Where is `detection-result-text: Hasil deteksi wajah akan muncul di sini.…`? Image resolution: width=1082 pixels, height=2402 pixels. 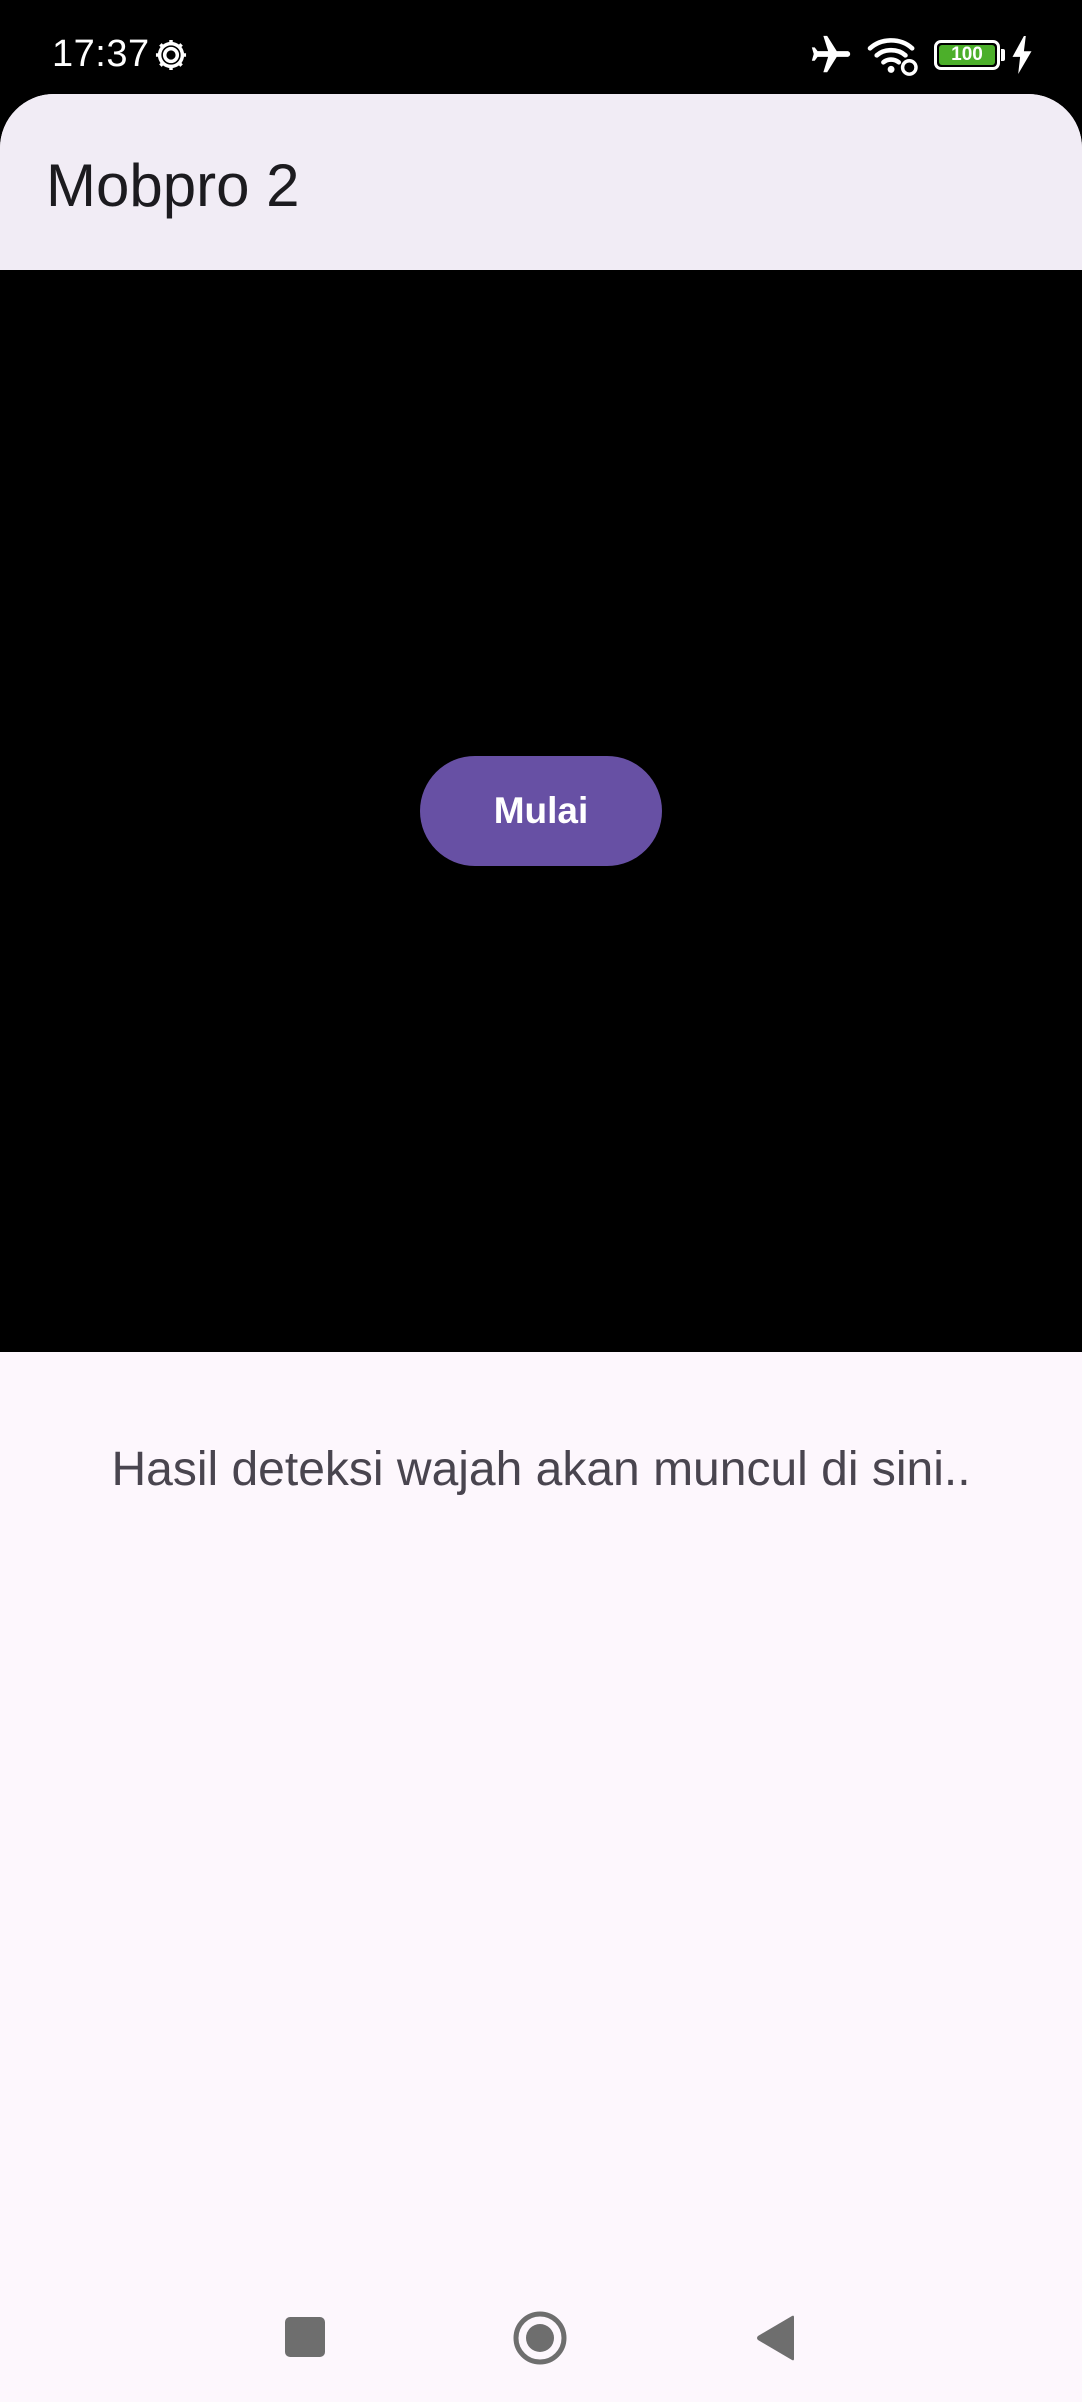
detection-result-text: Hasil deteksi wajah akan muncul di sini.… is located at coordinates (541, 1469).